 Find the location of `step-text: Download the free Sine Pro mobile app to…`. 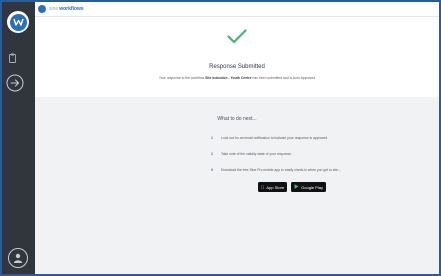

step-text: Download the free Sine Pro mobile app to… is located at coordinates (281, 170).